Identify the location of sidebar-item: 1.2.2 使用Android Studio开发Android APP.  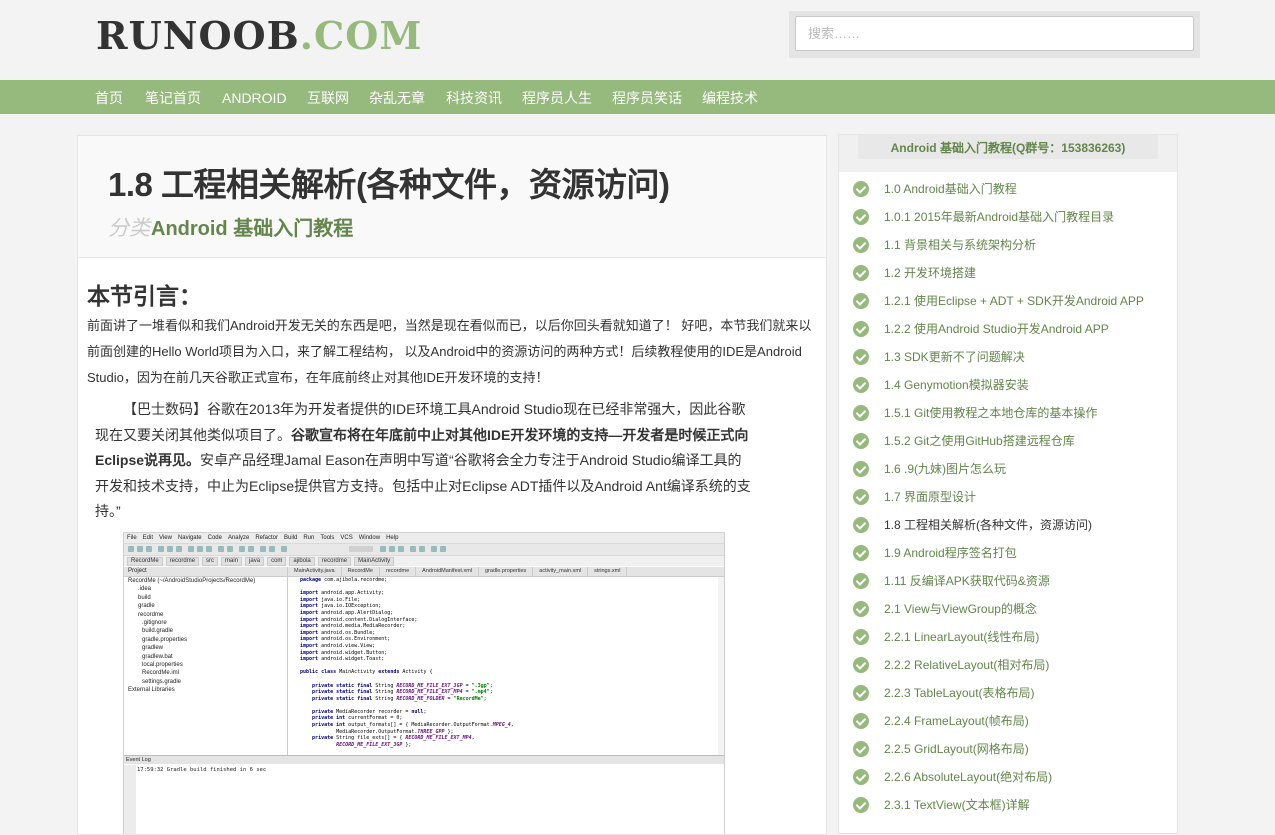
(1008, 329).